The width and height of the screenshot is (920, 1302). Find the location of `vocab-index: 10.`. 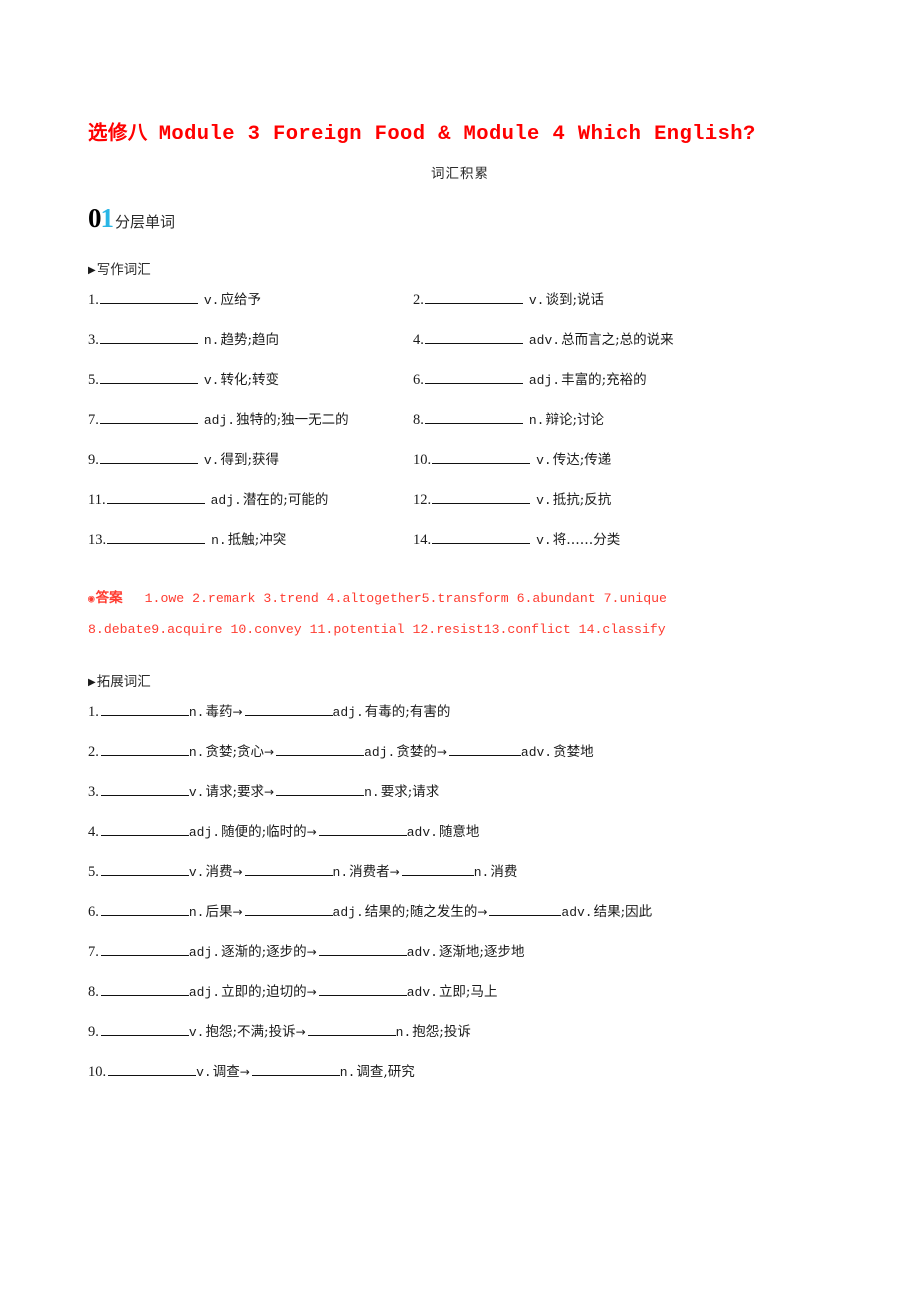

vocab-index: 10. is located at coordinates (422, 459).